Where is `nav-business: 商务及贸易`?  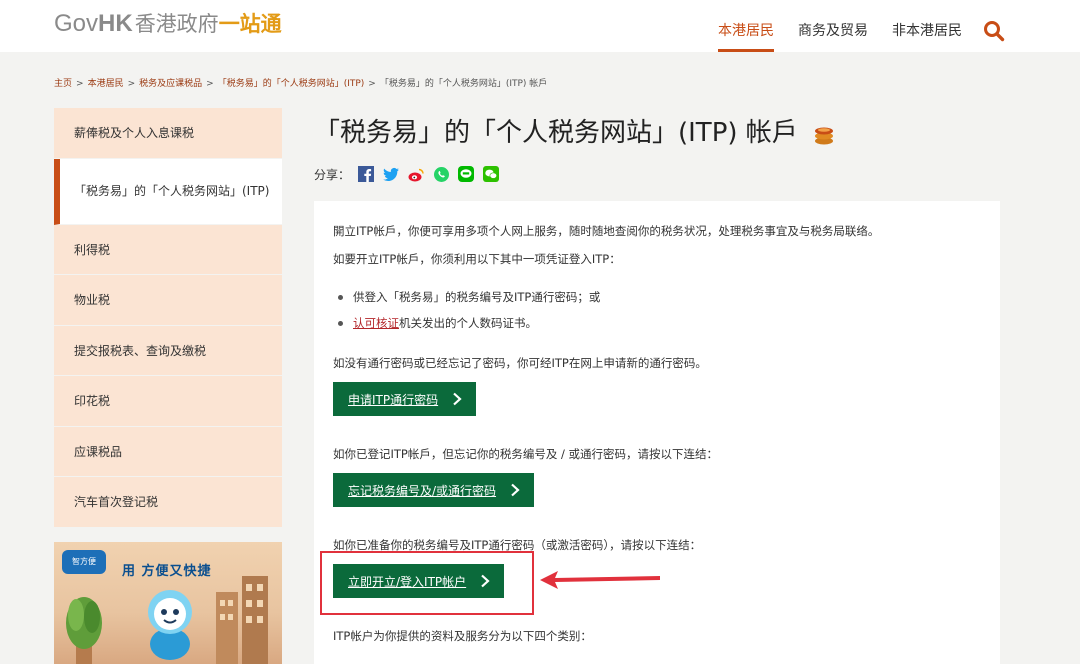
nav-business: 商务及贸易 is located at coordinates (833, 36).